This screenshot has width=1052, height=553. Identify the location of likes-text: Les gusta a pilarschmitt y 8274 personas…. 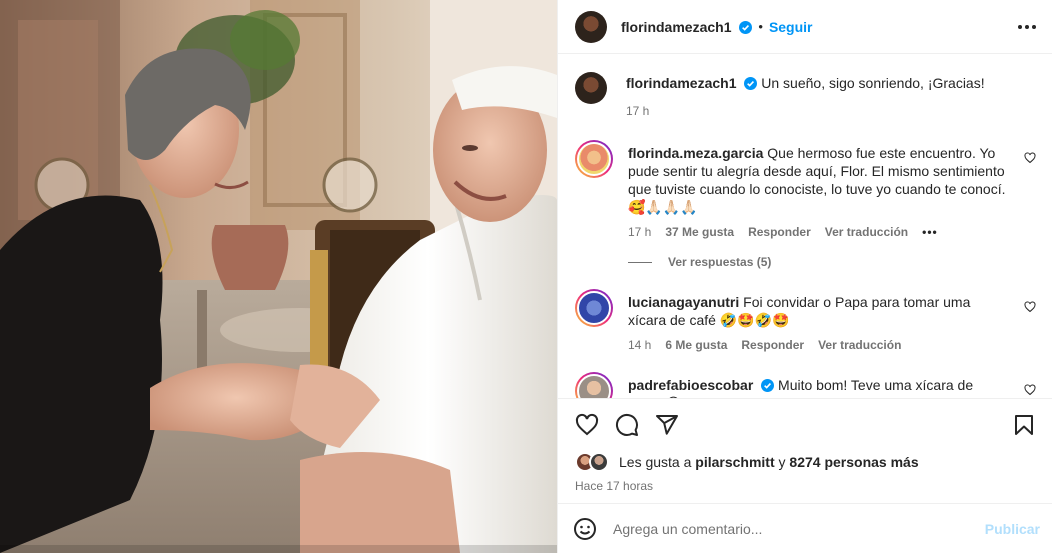
(769, 462).